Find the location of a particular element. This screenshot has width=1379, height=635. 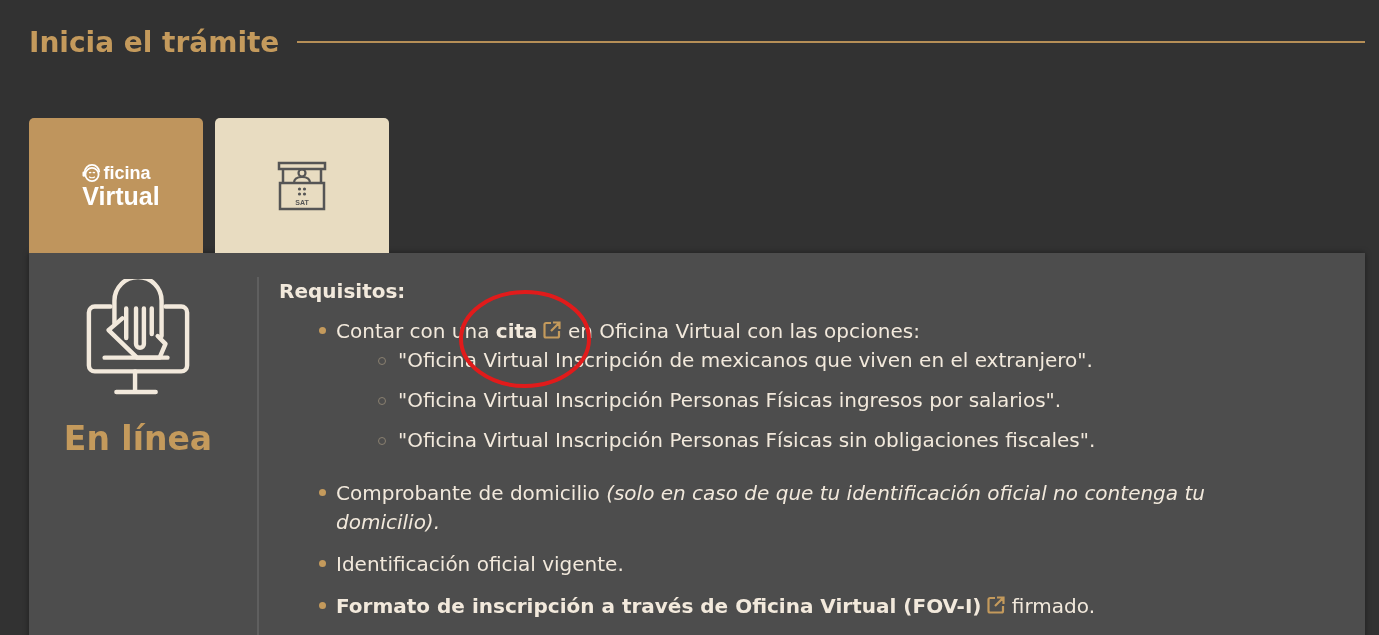

list-text: Formato de inscripción a través de Oficina Virtual (FOV-I) firmado. is located at coordinates (715, 606).